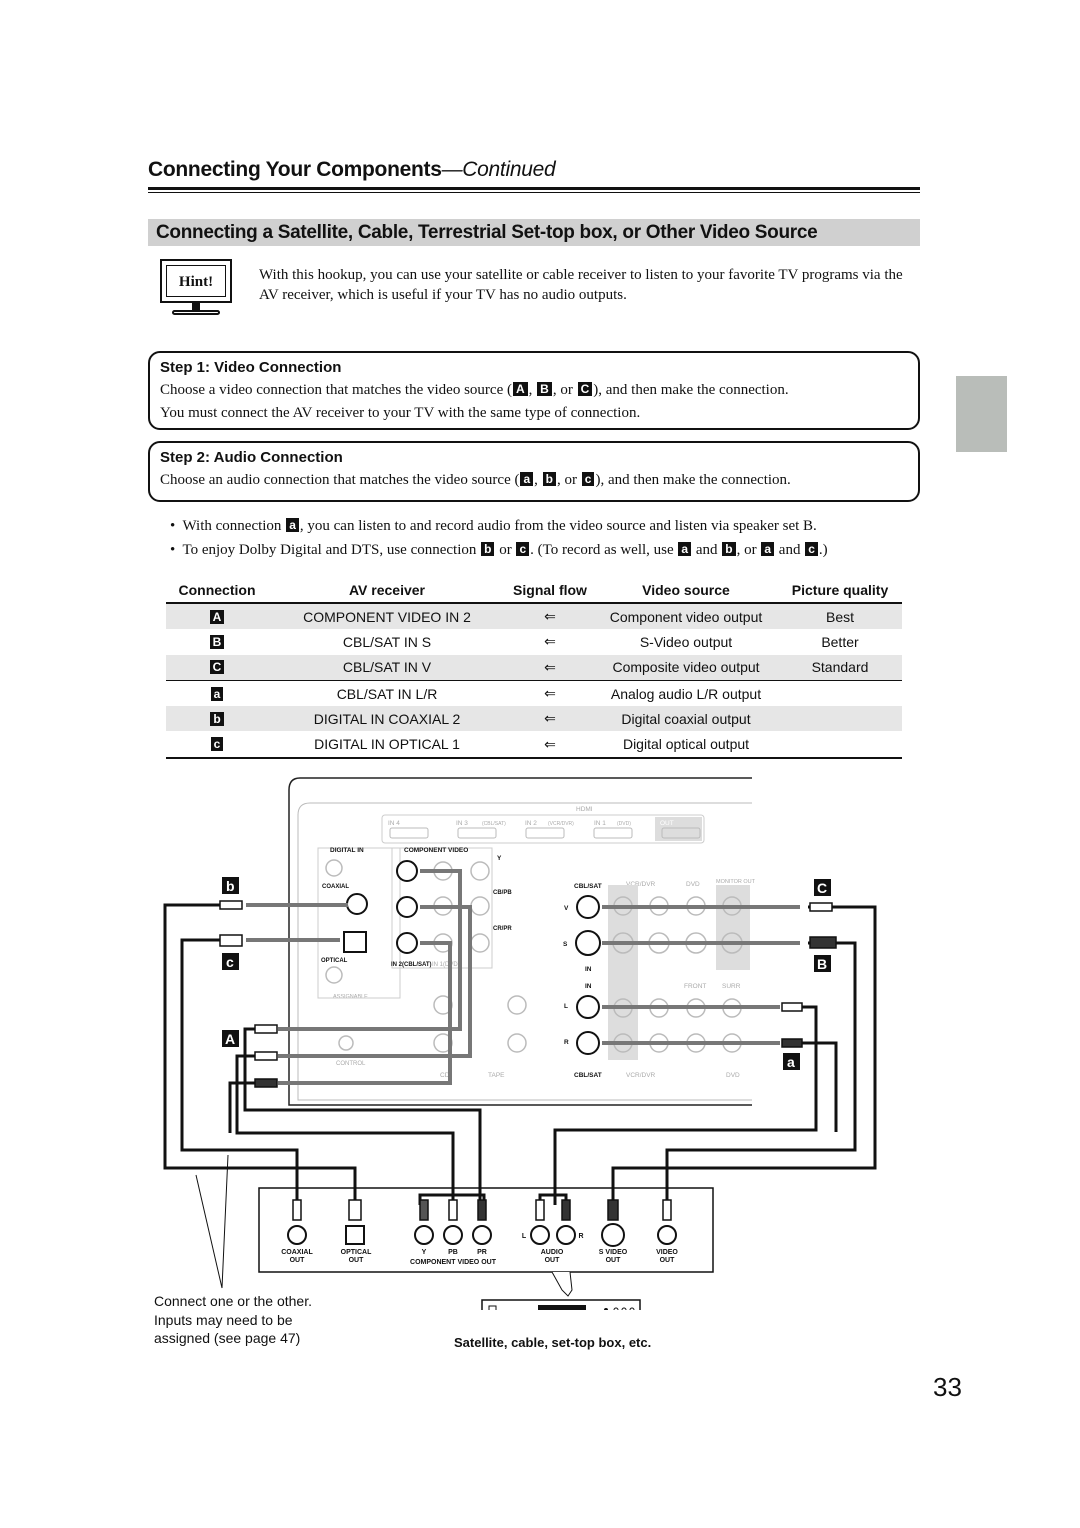 The height and width of the screenshot is (1528, 1080). What do you see at coordinates (453, 1252) in the screenshot?
I see `src-pb: PB` at bounding box center [453, 1252].